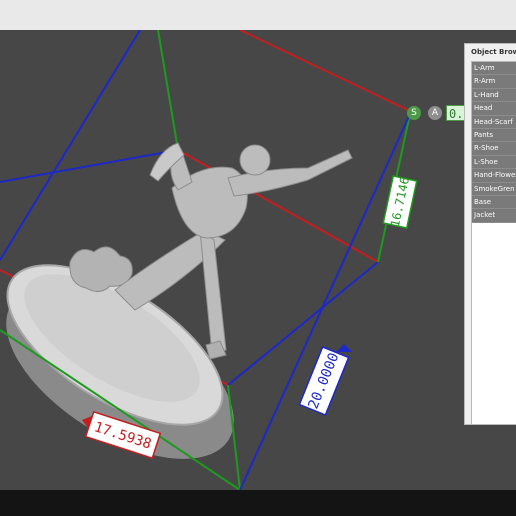 The width and height of the screenshot is (516, 516). What do you see at coordinates (258, 15) in the screenshot?
I see `title-bar` at bounding box center [258, 15].